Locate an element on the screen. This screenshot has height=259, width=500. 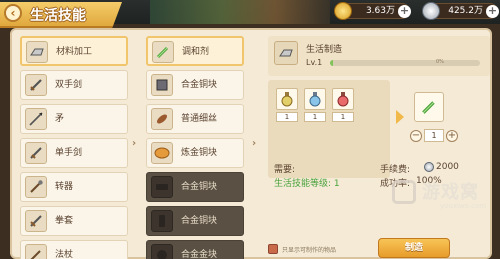
gold-coin-icon is located at coordinates (343, 11).